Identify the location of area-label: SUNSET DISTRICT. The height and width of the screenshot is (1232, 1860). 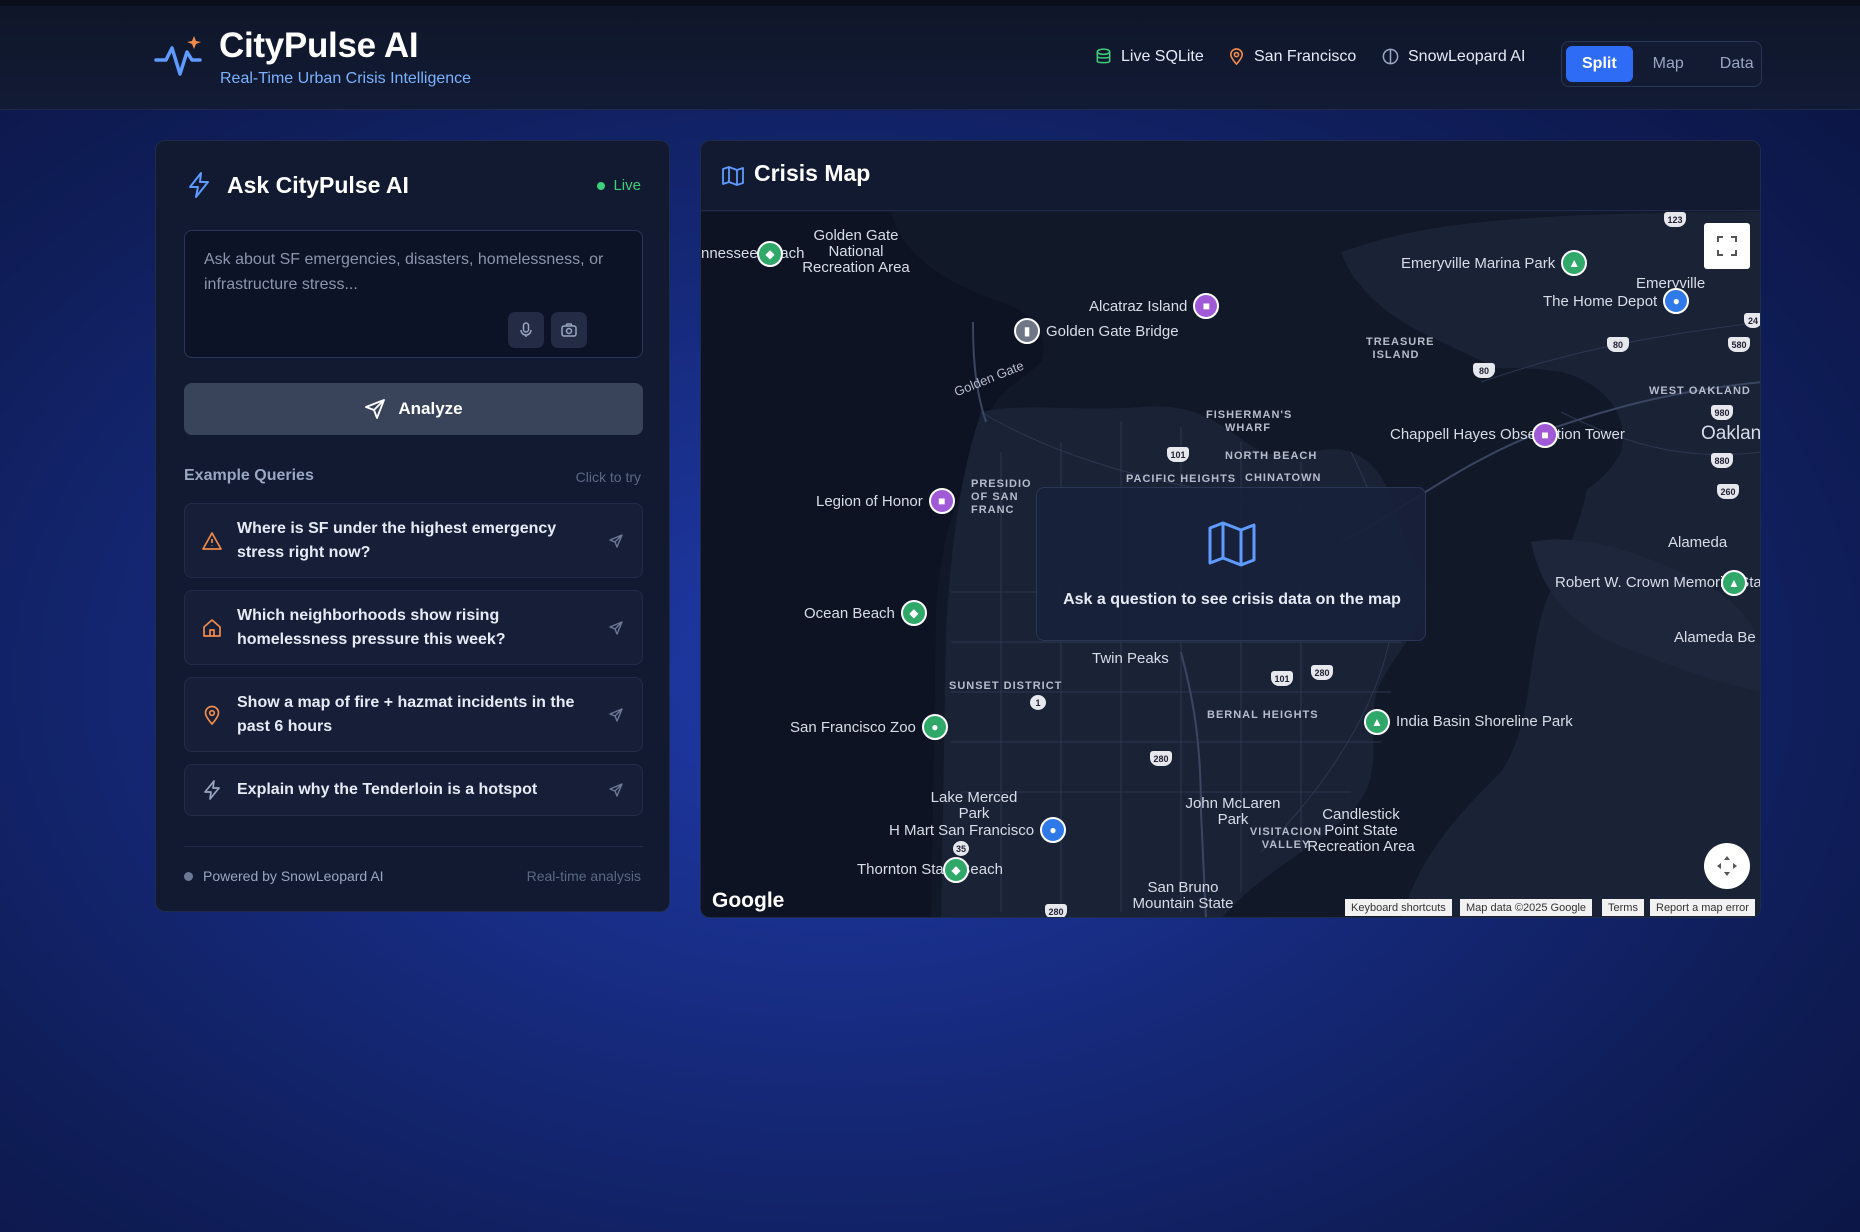
(1006, 686).